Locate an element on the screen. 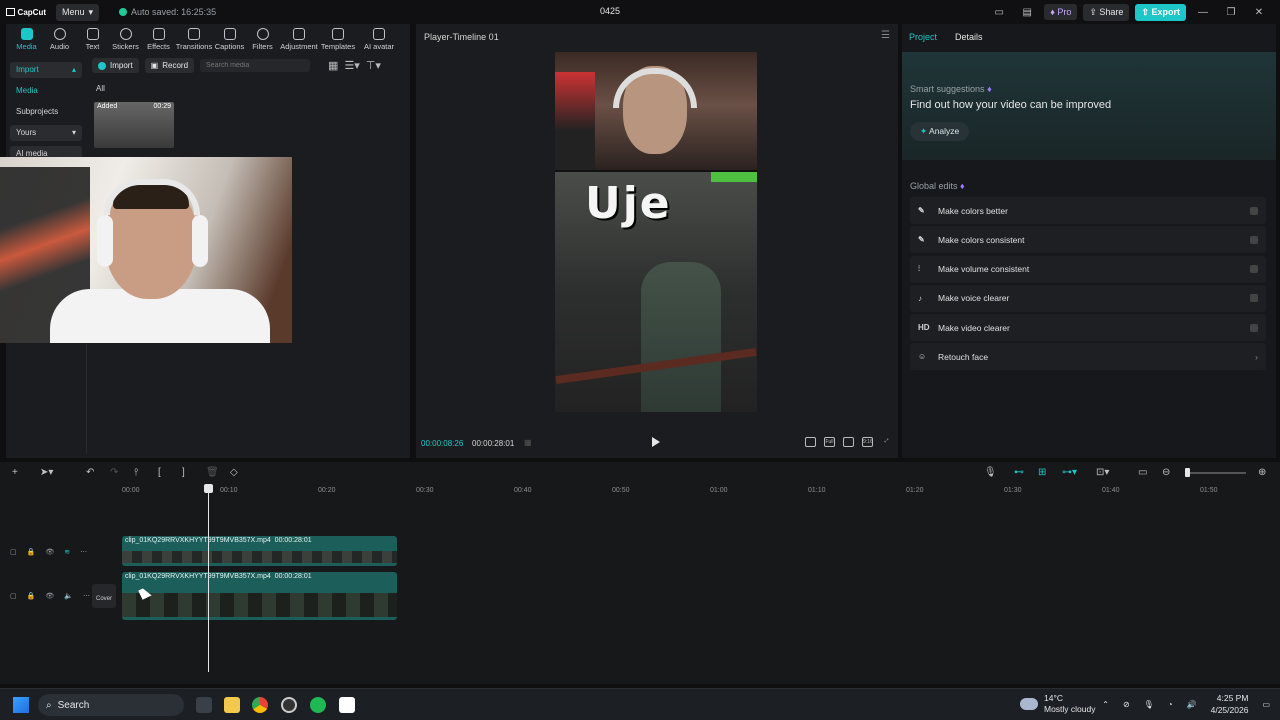 The image size is (1280, 720). list-item: ♪ Make voice clearer is located at coordinates (1088, 298).